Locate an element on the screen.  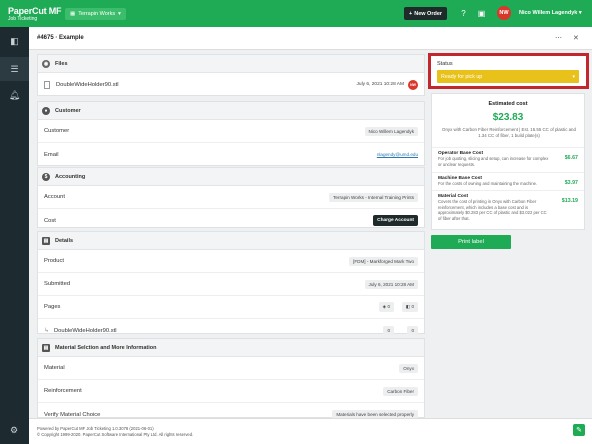
notifications-icon: 🔔︎ is located at coordinates (14, 95).